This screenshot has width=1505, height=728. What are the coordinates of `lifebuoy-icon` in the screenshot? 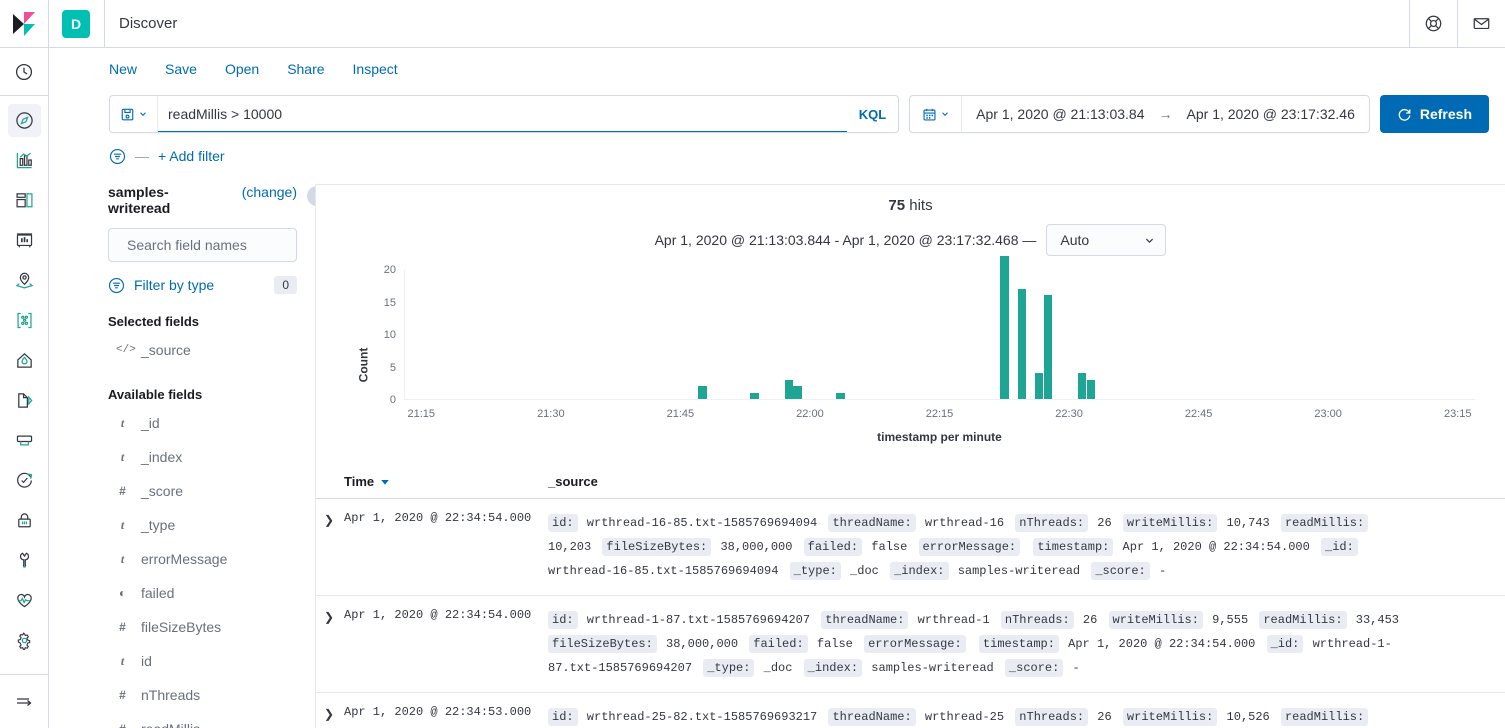 It's located at (1433, 24).